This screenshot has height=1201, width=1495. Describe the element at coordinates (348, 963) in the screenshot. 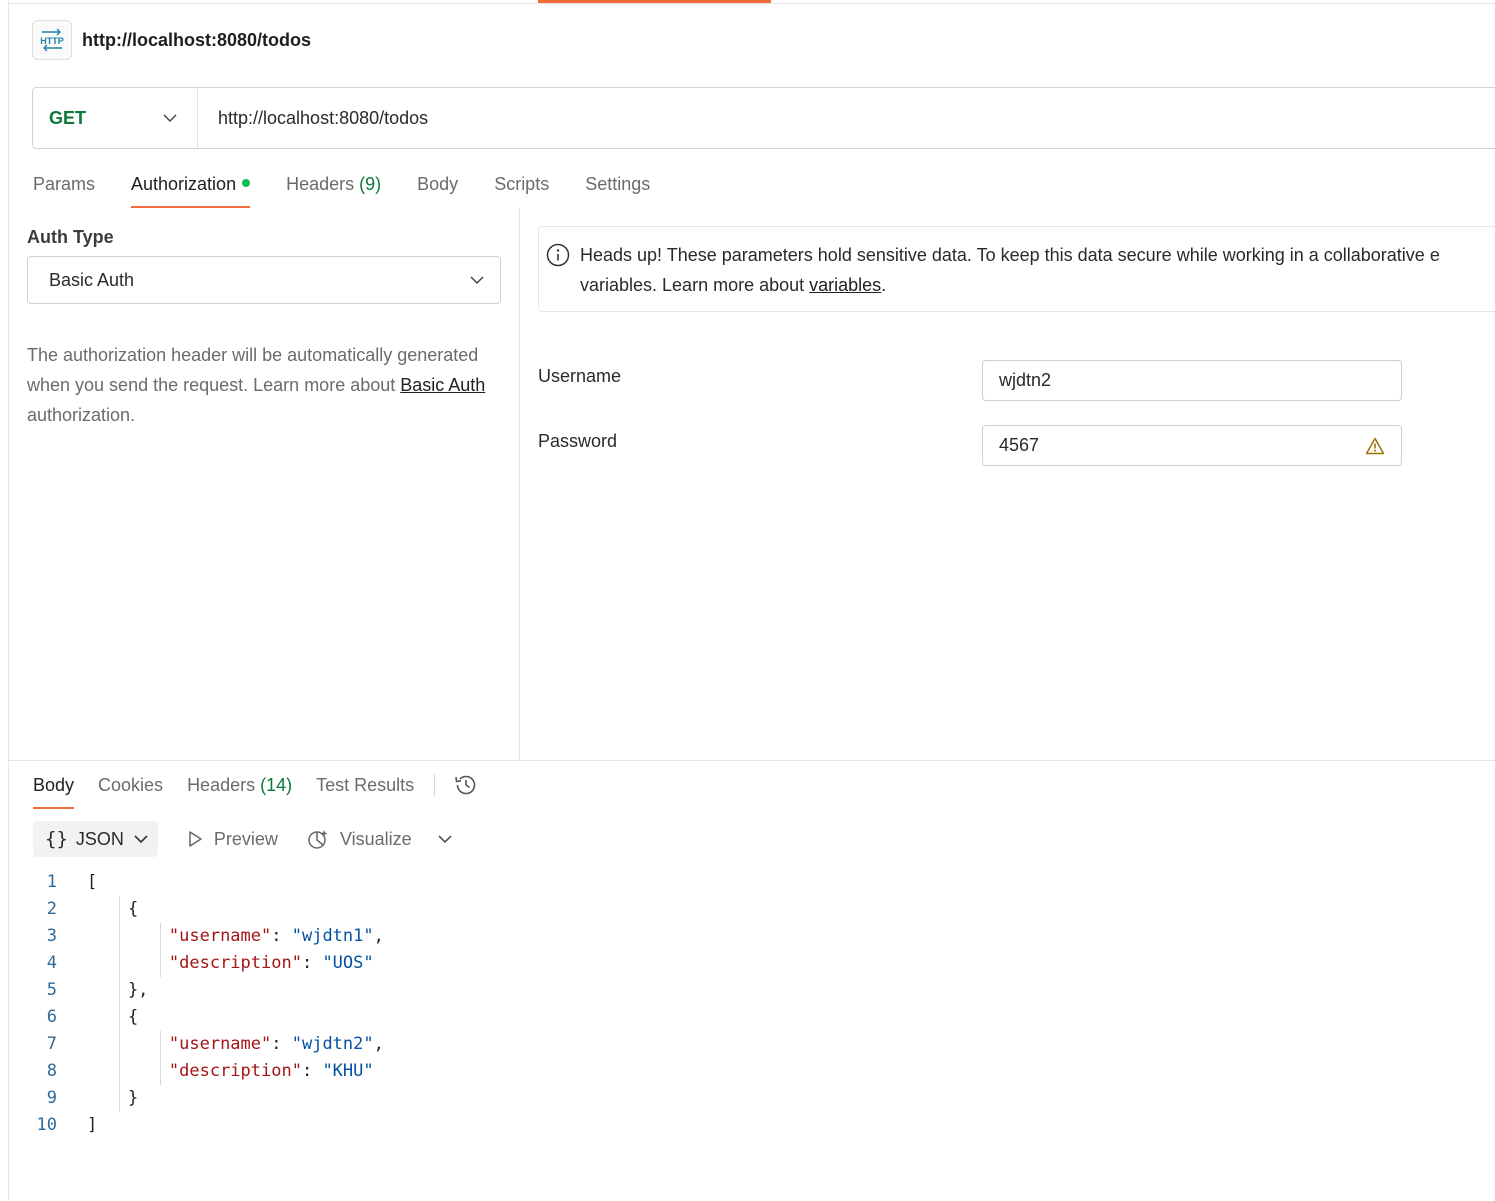

I see `json-string: "UOS"` at that location.